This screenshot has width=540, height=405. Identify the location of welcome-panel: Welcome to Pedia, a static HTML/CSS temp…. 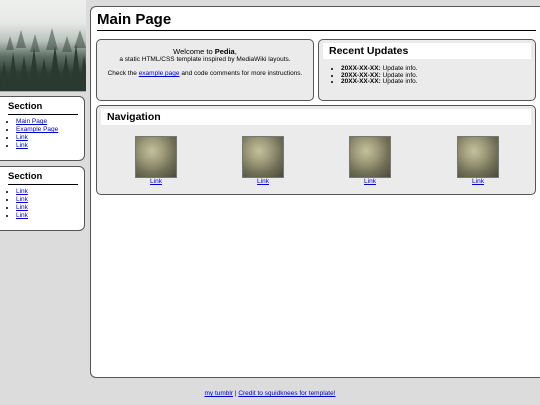
(205, 70).